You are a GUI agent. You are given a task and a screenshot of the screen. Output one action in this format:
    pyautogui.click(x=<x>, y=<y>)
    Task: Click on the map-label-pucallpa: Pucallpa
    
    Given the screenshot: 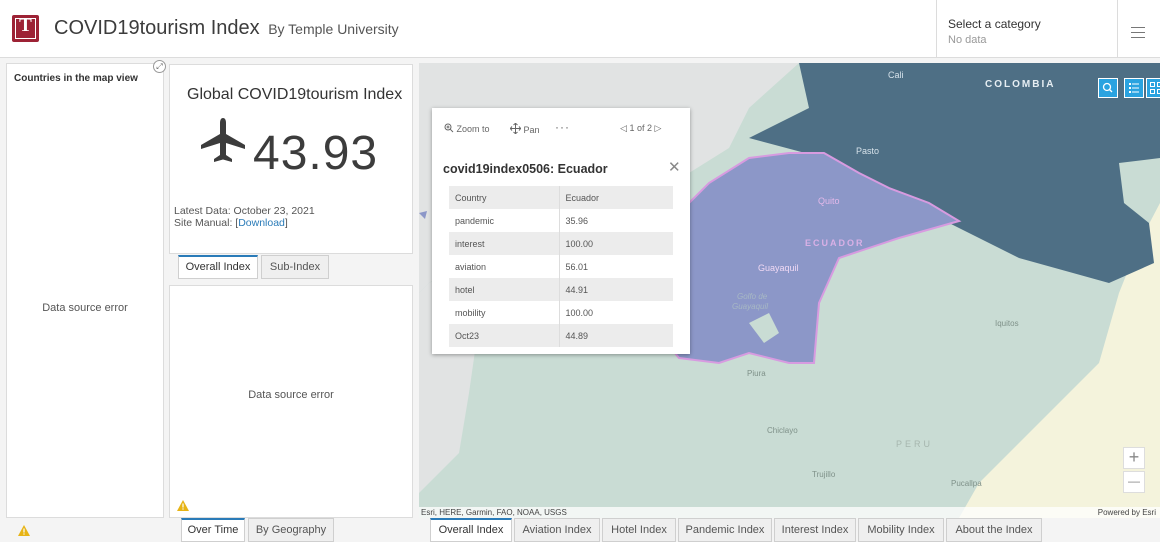 What is the action you would take?
    pyautogui.click(x=966, y=483)
    